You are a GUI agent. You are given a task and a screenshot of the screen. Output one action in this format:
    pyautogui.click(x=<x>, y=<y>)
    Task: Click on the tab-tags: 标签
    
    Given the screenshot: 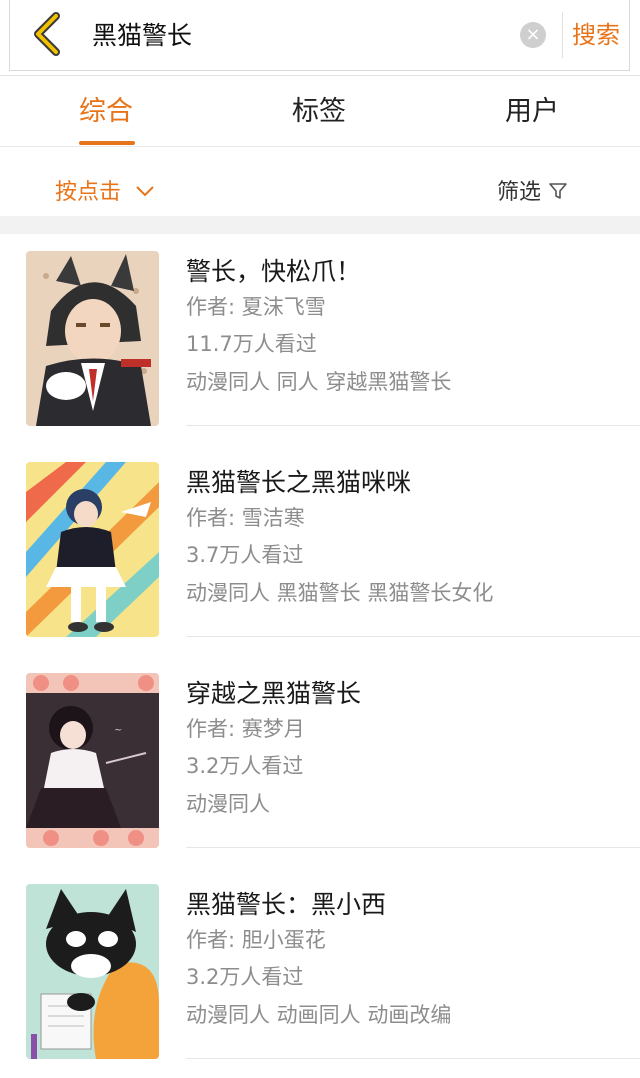 What is the action you would take?
    pyautogui.click(x=319, y=112)
    